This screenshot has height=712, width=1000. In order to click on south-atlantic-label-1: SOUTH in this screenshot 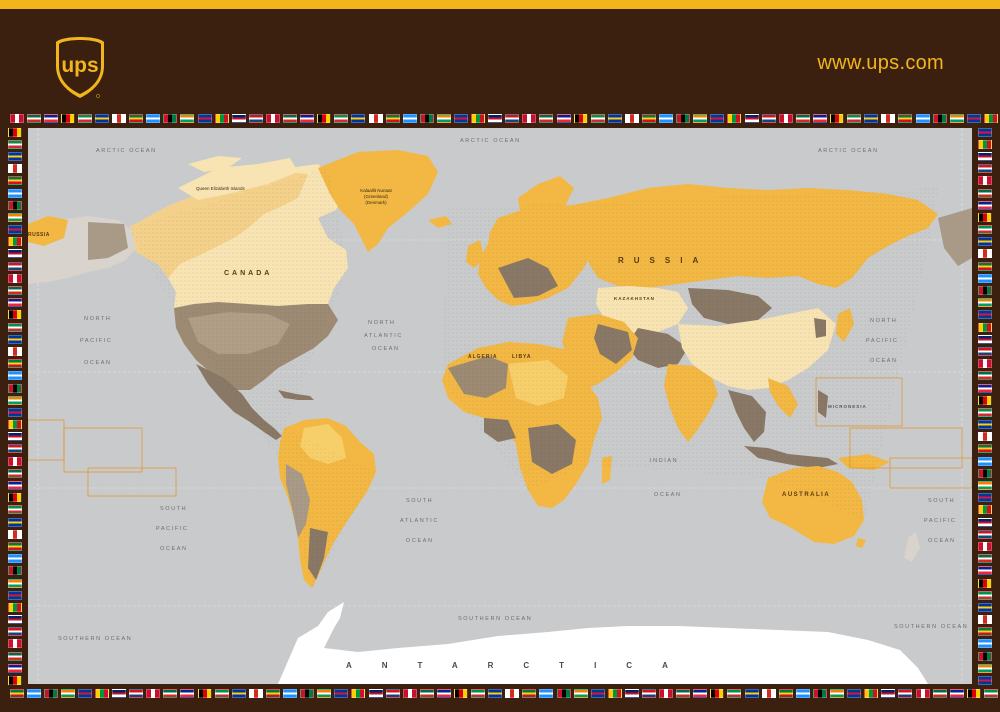, I will do `click(420, 501)`.